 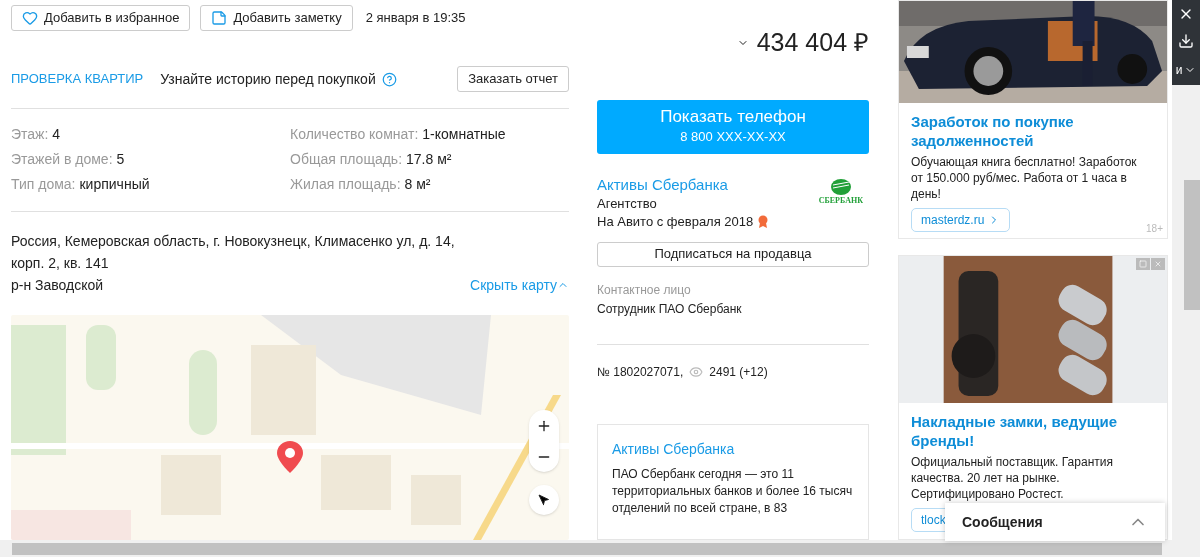 What do you see at coordinates (733, 491) in the screenshot?
I see `about-text: ПАО Сбербанк сегодня — это 11 территориальных банков и более 16 тысяч отделений по всей стране, в 83` at bounding box center [733, 491].